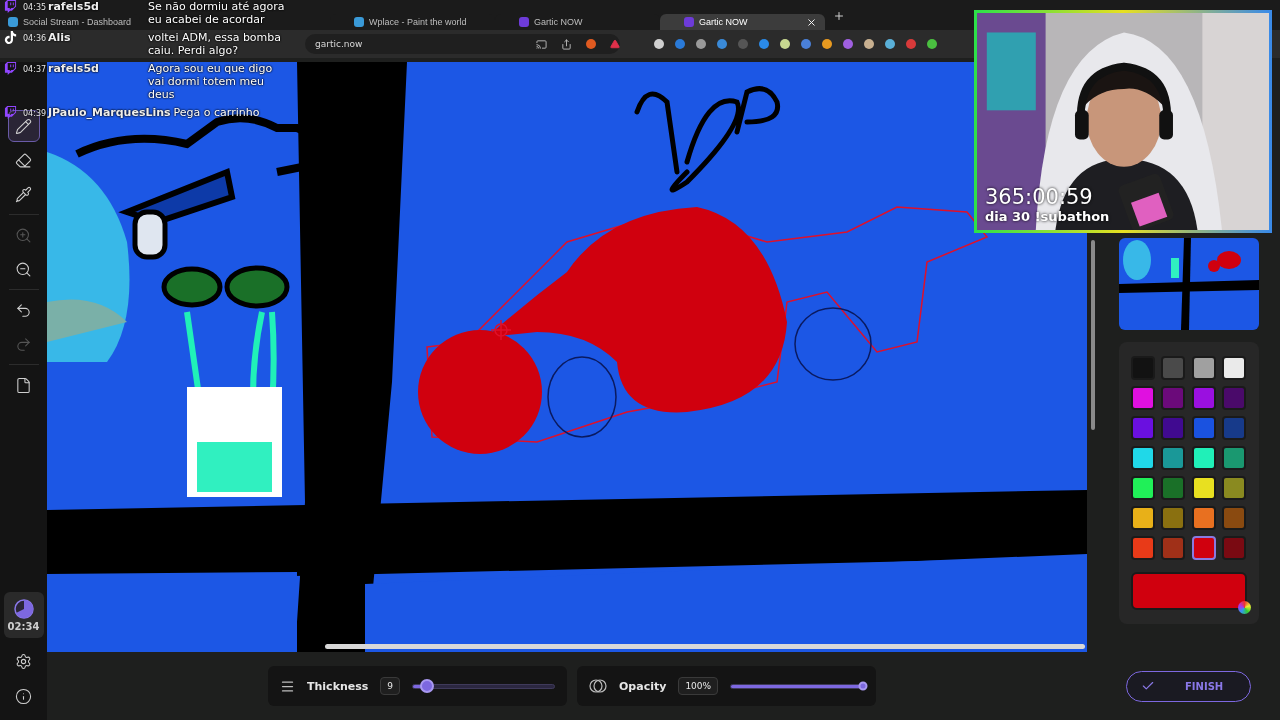  I want to click on share-icon, so click(566, 44).